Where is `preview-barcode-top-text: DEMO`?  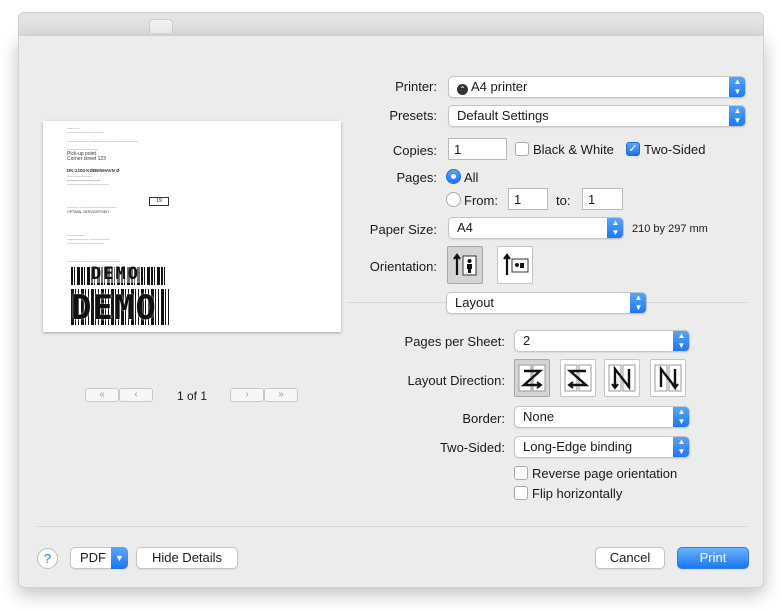 preview-barcode-top-text: DEMO is located at coordinates (115, 274).